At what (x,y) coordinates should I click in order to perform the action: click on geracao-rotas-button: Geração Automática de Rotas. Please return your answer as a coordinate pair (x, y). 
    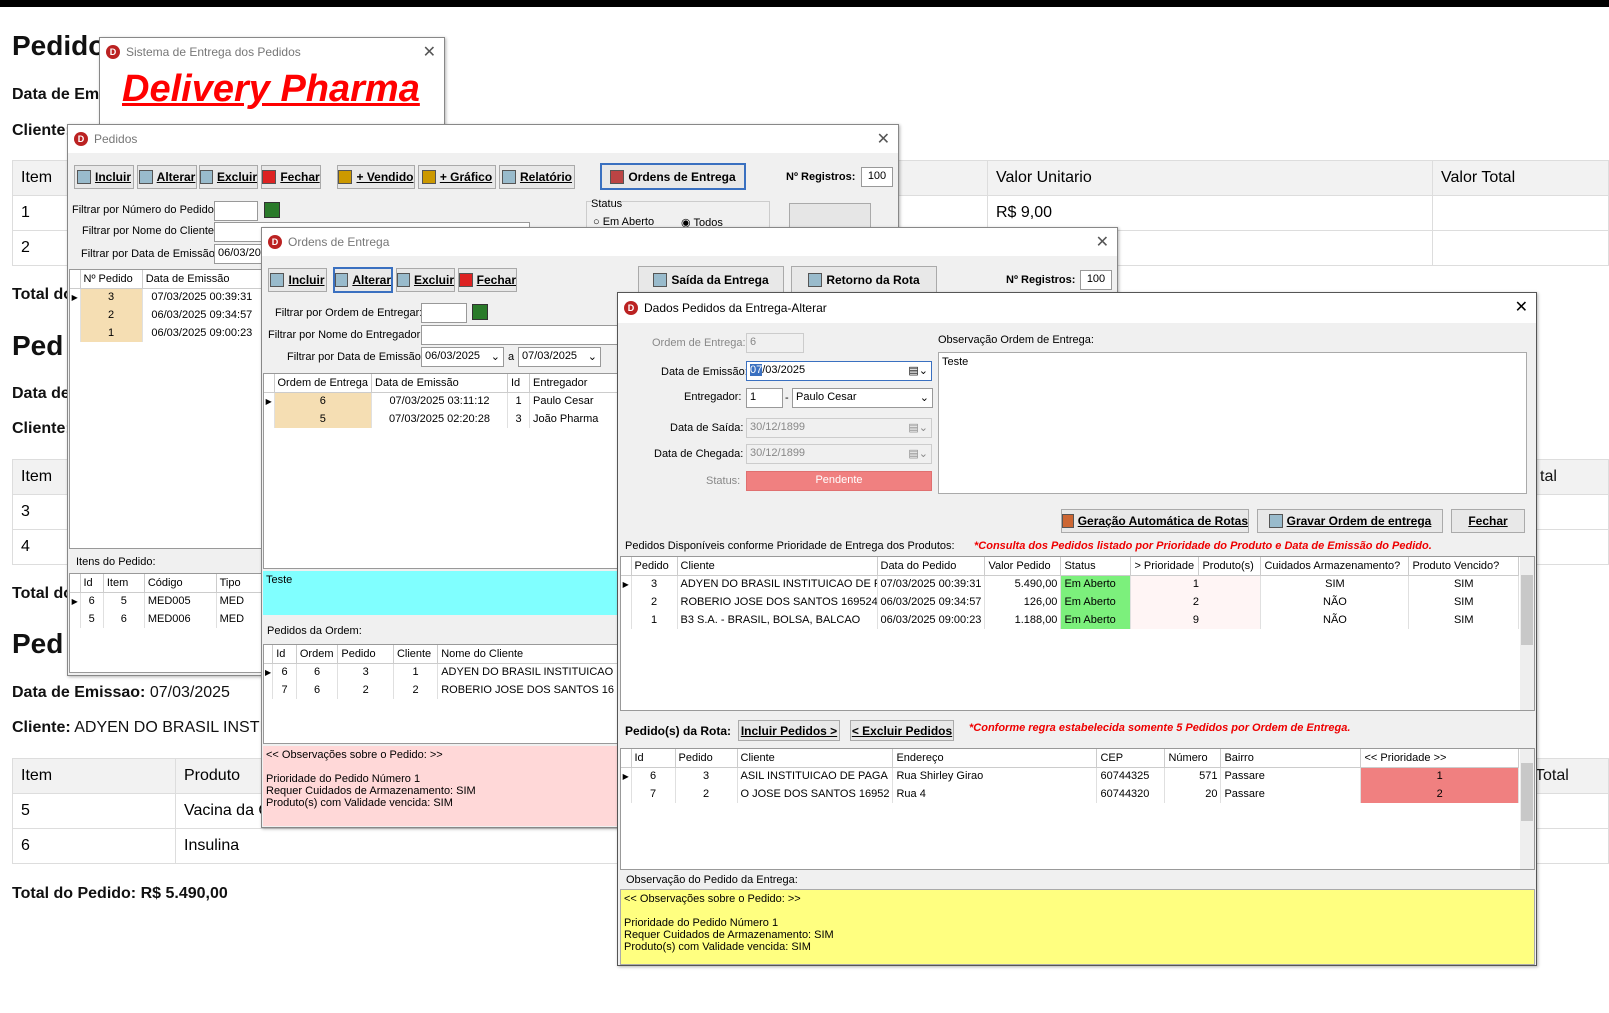
    Looking at the image, I should click on (1155, 521).